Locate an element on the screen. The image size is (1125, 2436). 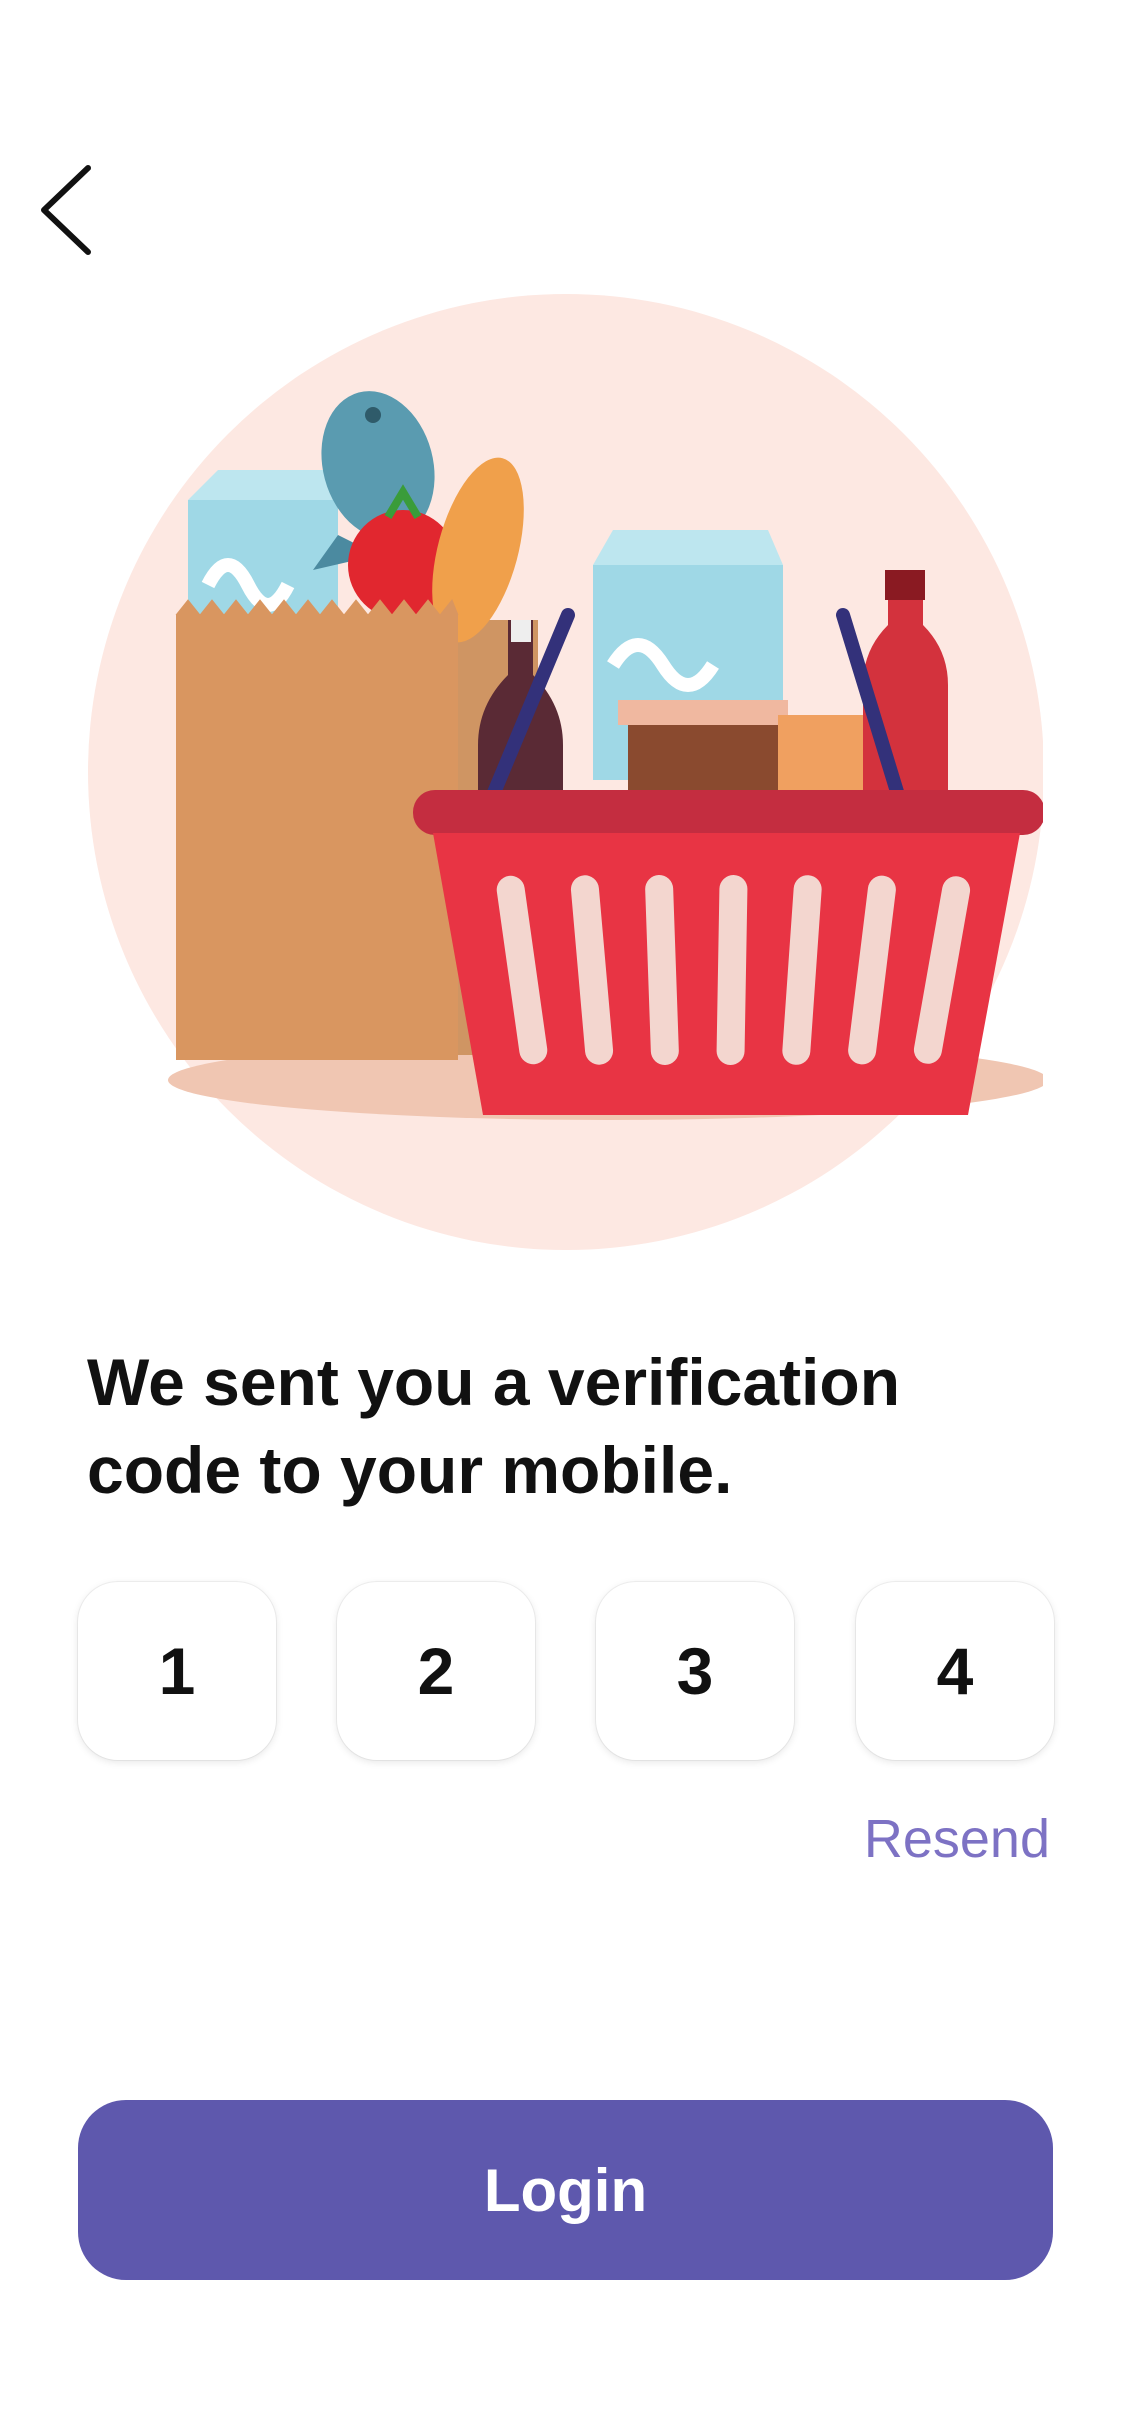
login-button: Login is located at coordinates (565, 2190).